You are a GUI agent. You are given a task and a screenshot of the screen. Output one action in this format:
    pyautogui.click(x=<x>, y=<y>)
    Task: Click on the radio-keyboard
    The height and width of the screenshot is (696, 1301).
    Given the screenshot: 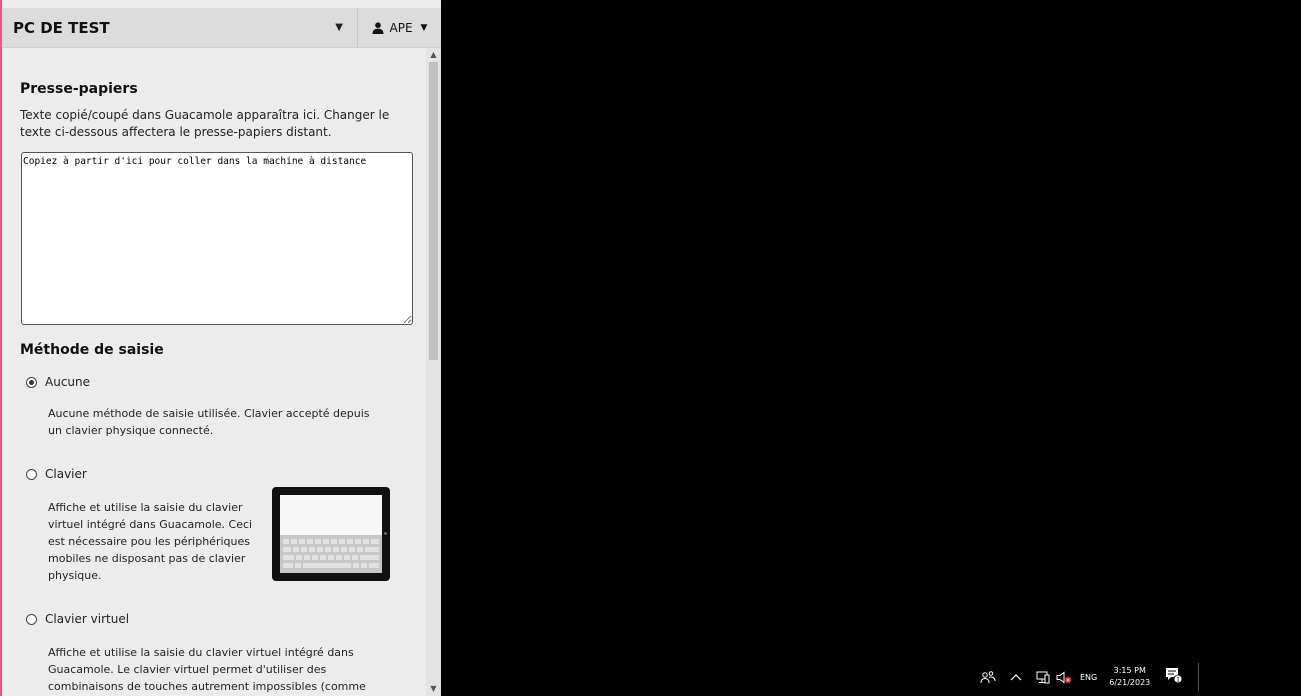 What is the action you would take?
    pyautogui.click(x=31, y=474)
    